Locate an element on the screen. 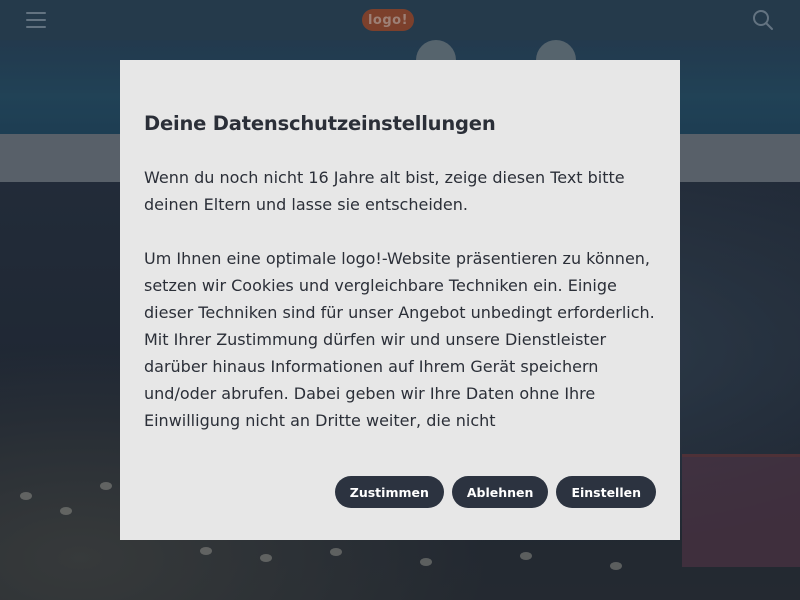  dialog-title: Deine Datenschutzeinstellungen is located at coordinates (320, 123).